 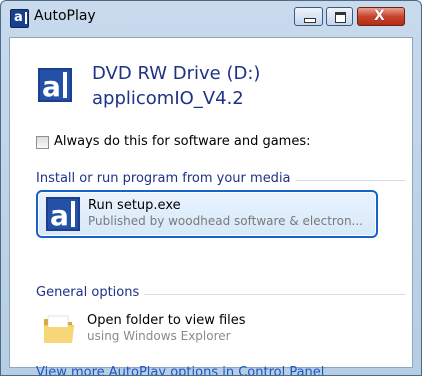 I want to click on device-name: DVD RW Drive (D:), so click(x=176, y=73).